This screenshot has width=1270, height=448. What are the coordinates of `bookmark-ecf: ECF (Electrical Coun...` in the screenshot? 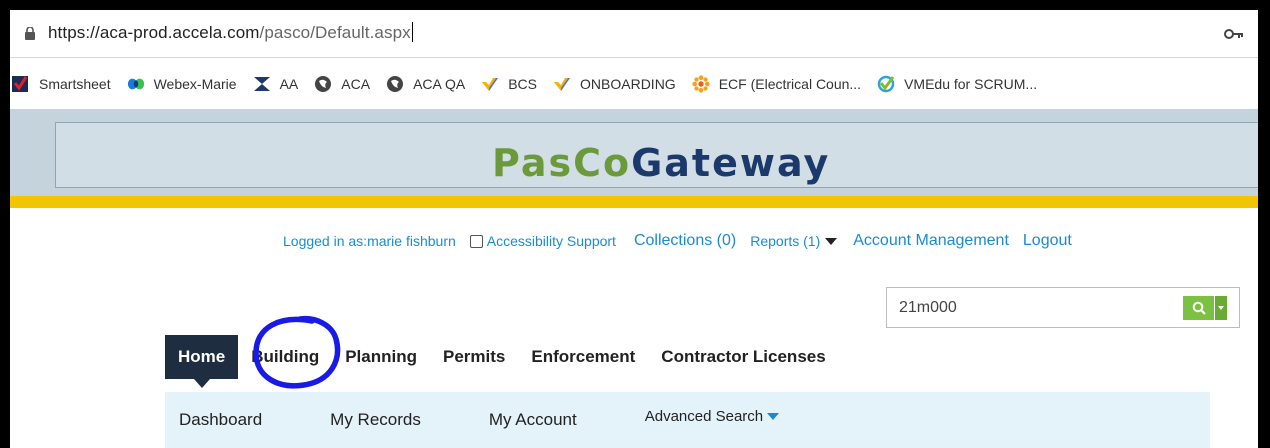 It's located at (777, 83).